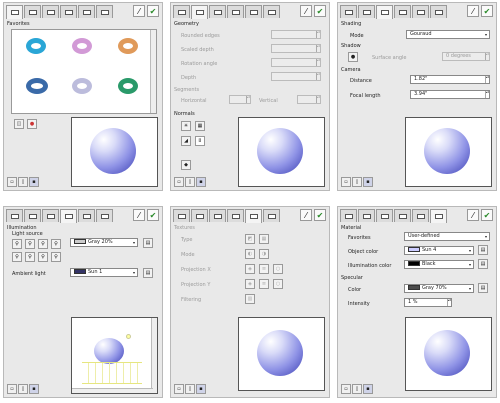  I want to click on illumination-color-dialog-button: ▤, so click(483, 264).